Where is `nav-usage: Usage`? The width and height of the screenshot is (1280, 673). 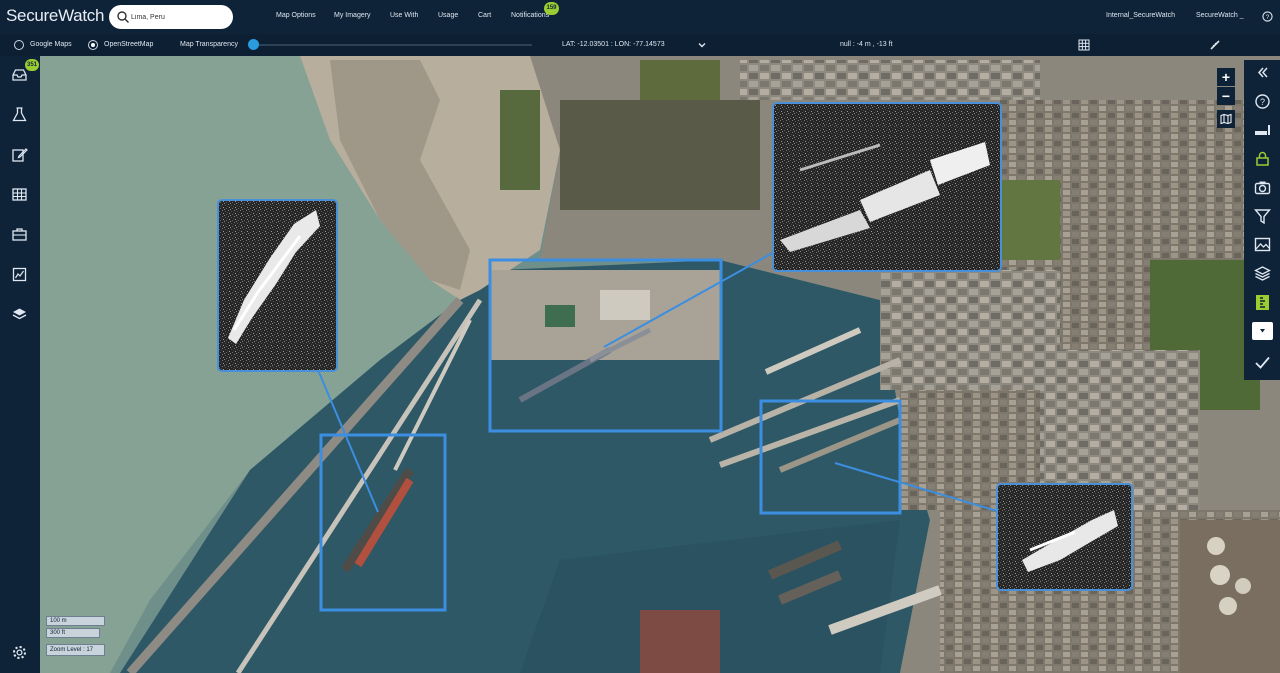 nav-usage: Usage is located at coordinates (448, 15).